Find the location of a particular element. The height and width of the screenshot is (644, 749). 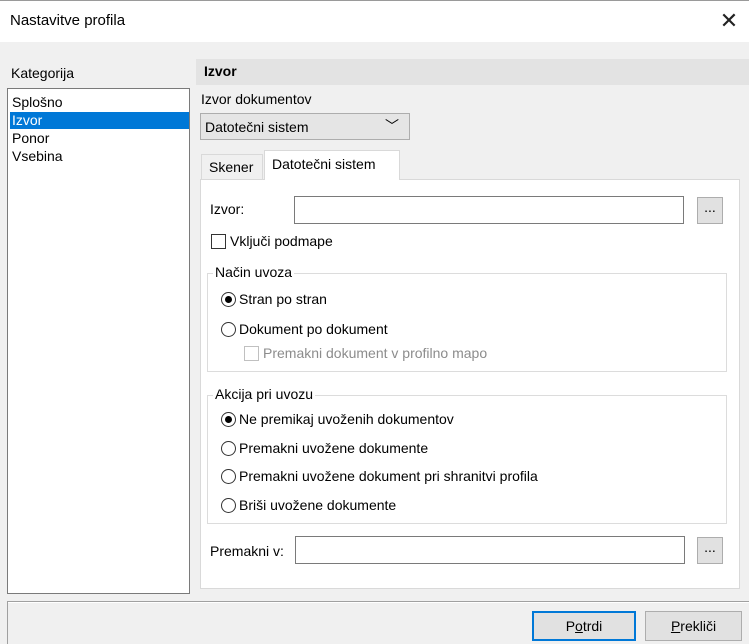

tab-filesystem-label: Datotečni sistem is located at coordinates (324, 164).